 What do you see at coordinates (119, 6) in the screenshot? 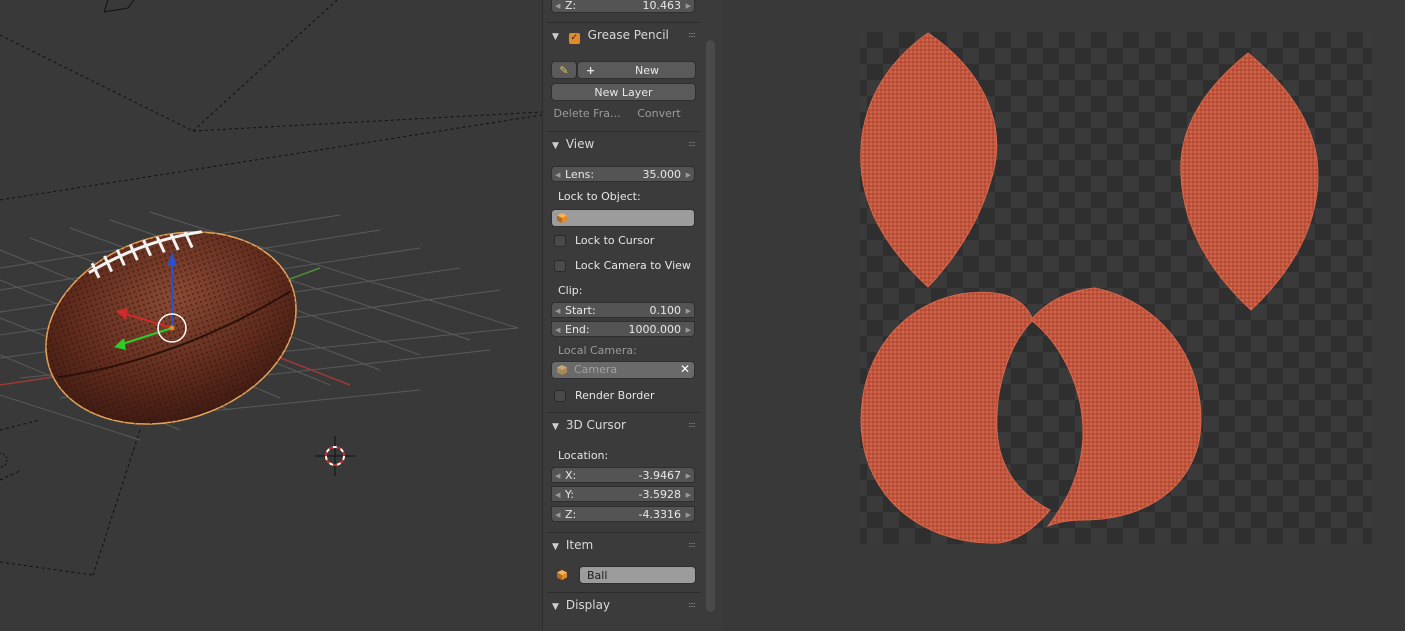
I see `camera-outline` at bounding box center [119, 6].